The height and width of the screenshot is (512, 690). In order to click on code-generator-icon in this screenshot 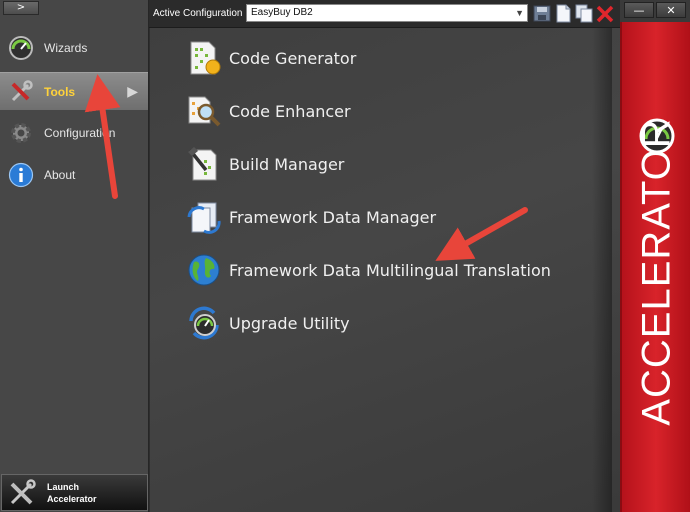, I will do `click(205, 58)`.